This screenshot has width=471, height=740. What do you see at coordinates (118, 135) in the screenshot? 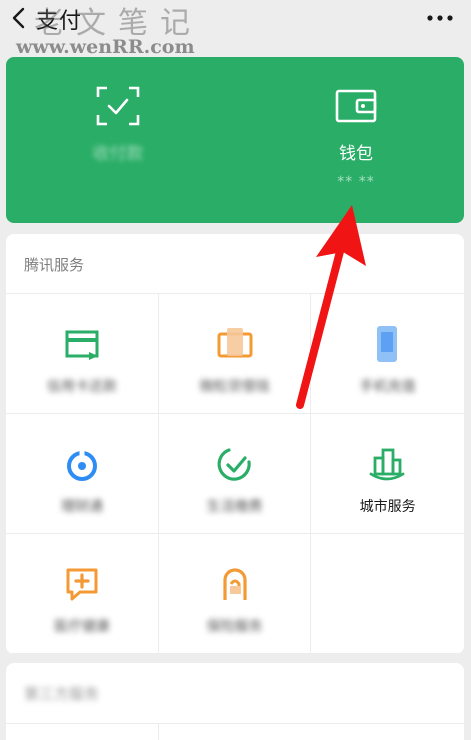
I see `scan-pay-button: 收付款` at bounding box center [118, 135].